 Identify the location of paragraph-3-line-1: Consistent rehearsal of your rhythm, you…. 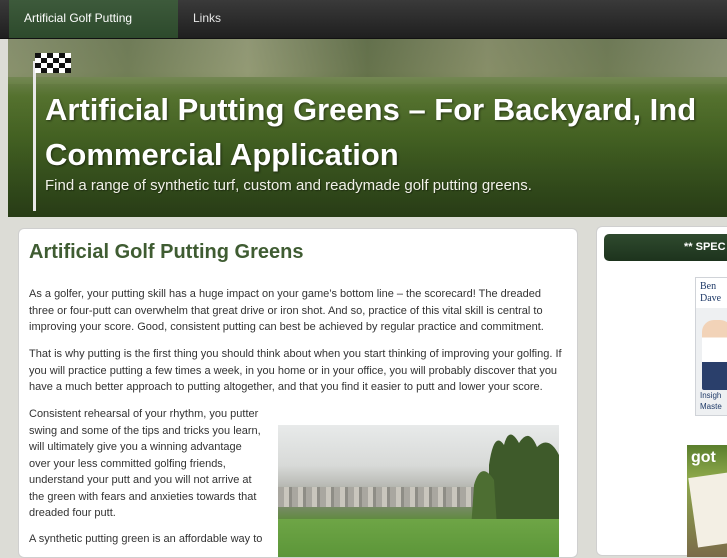
(144, 414).